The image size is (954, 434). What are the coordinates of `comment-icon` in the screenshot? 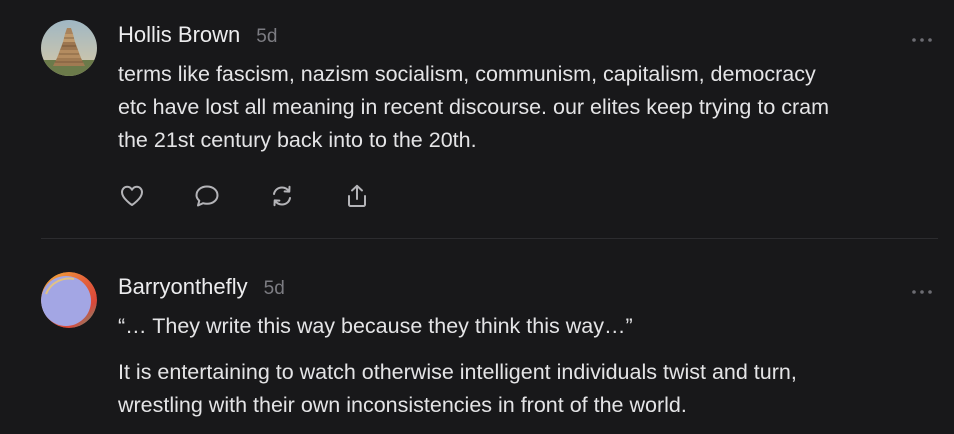 It's located at (207, 196).